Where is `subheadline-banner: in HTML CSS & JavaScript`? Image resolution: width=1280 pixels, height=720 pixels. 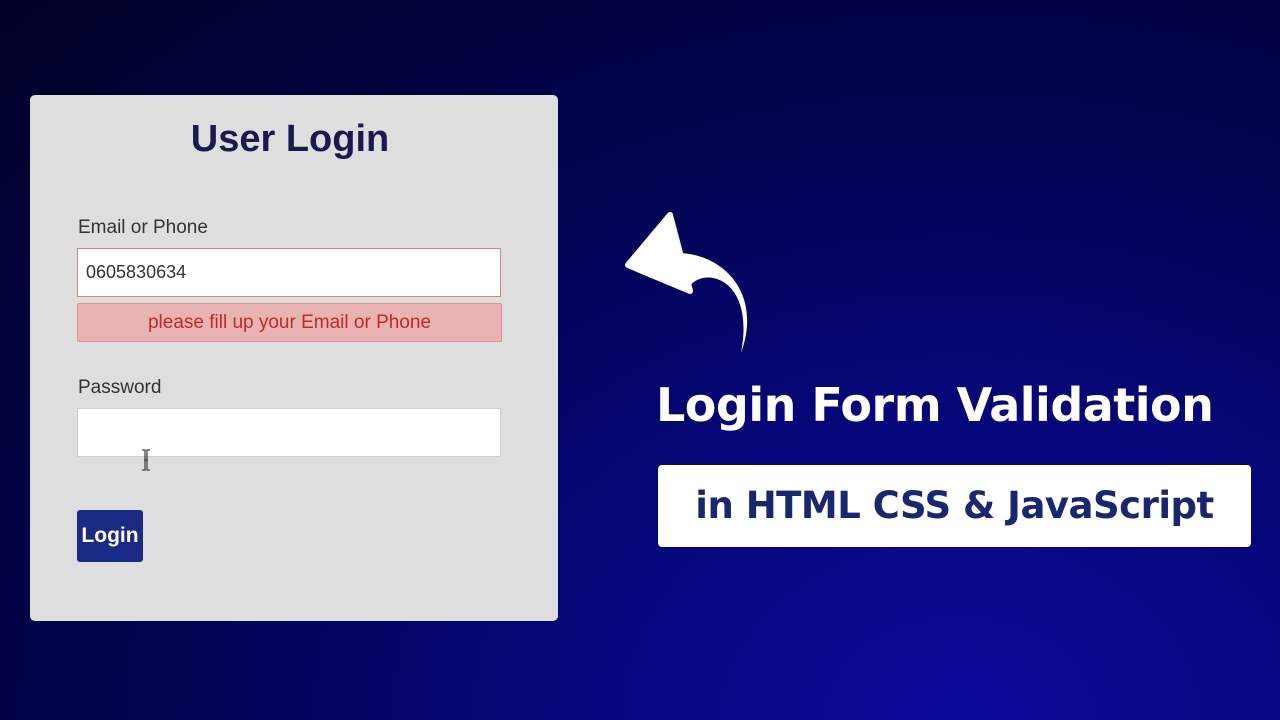
subheadline-banner: in HTML CSS & JavaScript is located at coordinates (954, 506).